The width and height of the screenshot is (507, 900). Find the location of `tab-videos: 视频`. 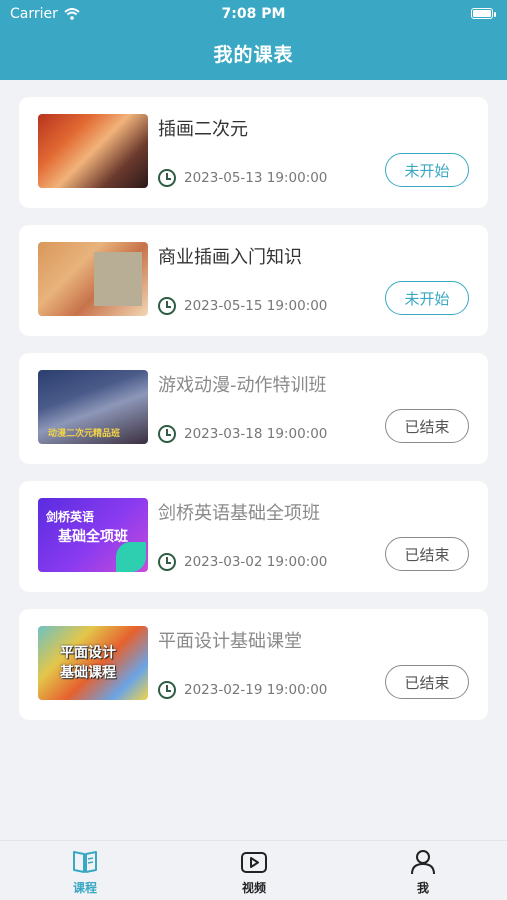

tab-videos: 视频 is located at coordinates (254, 872).